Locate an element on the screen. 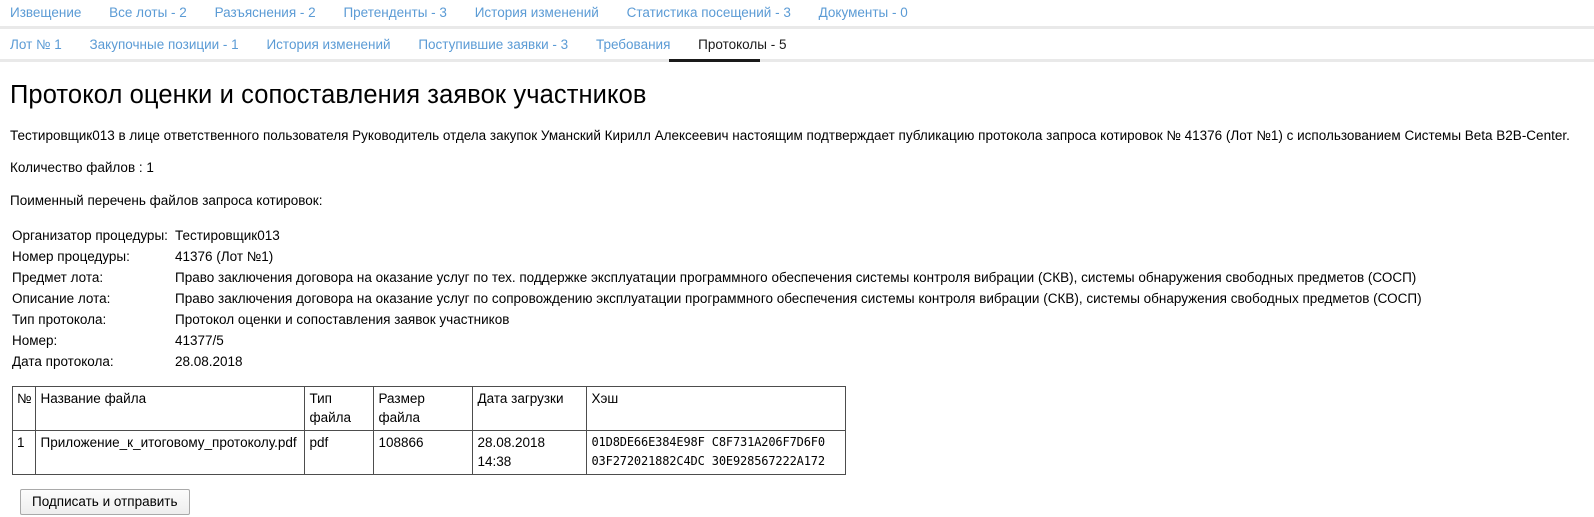 The width and height of the screenshot is (1594, 517). cell-file-type: pdf is located at coordinates (339, 452).